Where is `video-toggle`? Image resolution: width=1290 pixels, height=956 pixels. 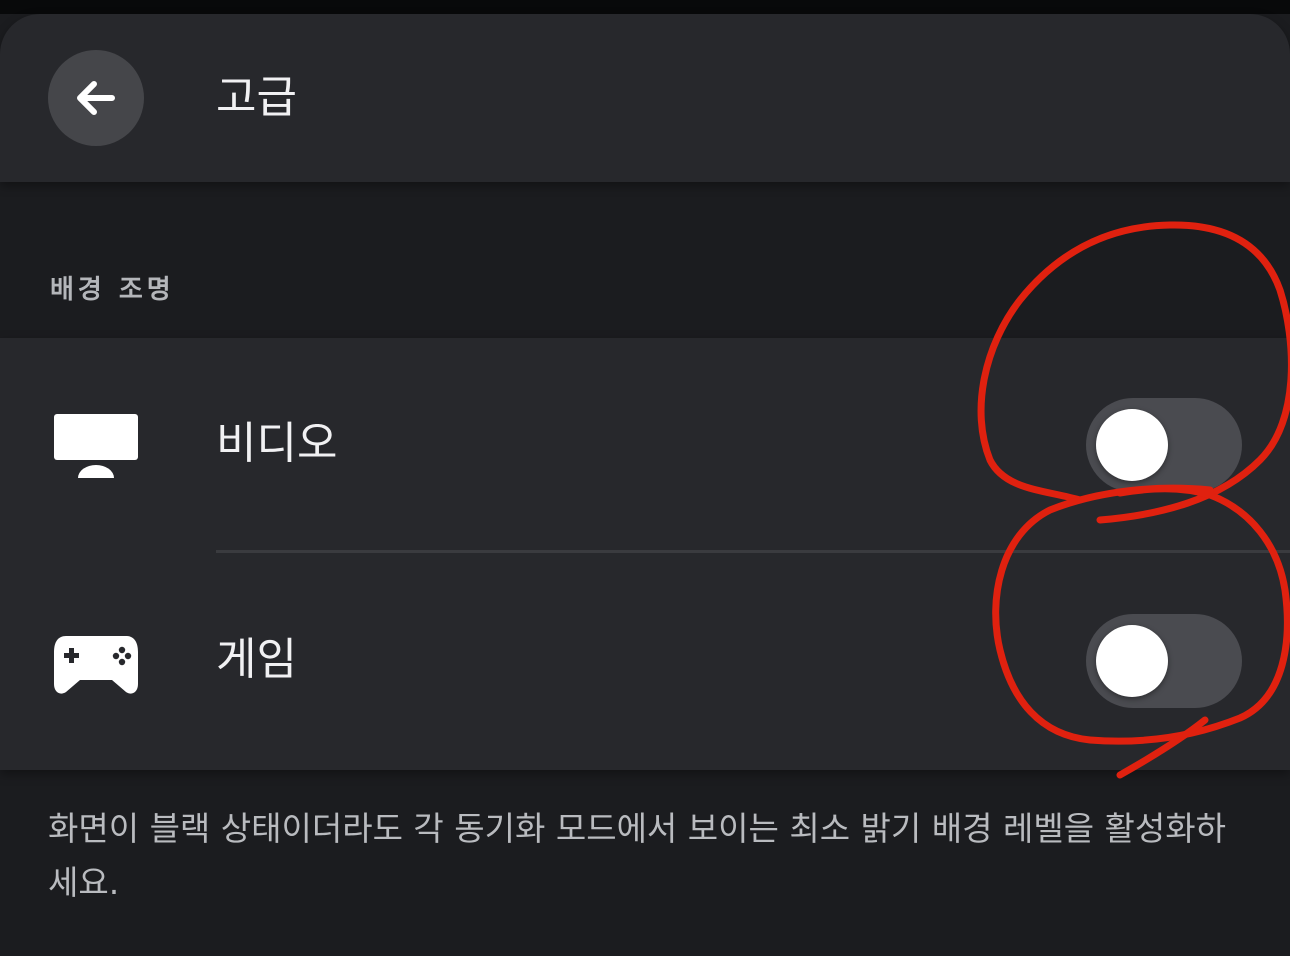 video-toggle is located at coordinates (1164, 445).